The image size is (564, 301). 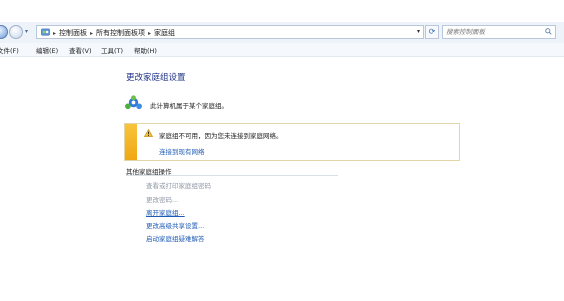 What do you see at coordinates (73, 33) in the screenshot?
I see `breadcrumb-control-panel: 控制面板` at bounding box center [73, 33].